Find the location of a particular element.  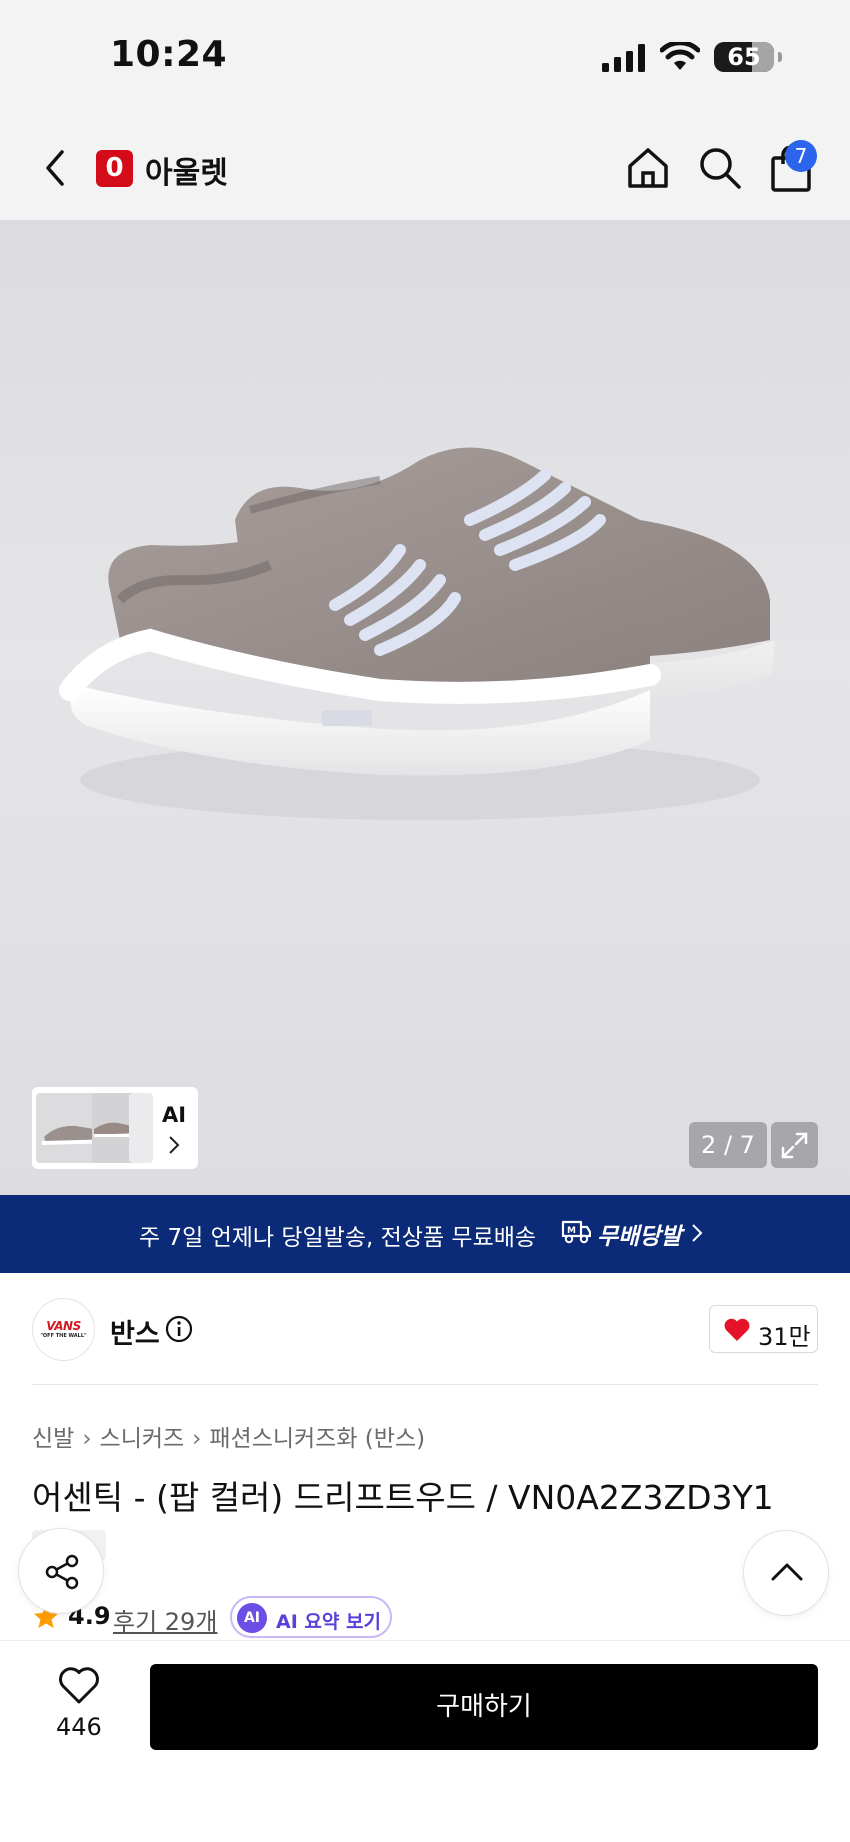

buy-button: 구매하기 is located at coordinates (484, 1707).